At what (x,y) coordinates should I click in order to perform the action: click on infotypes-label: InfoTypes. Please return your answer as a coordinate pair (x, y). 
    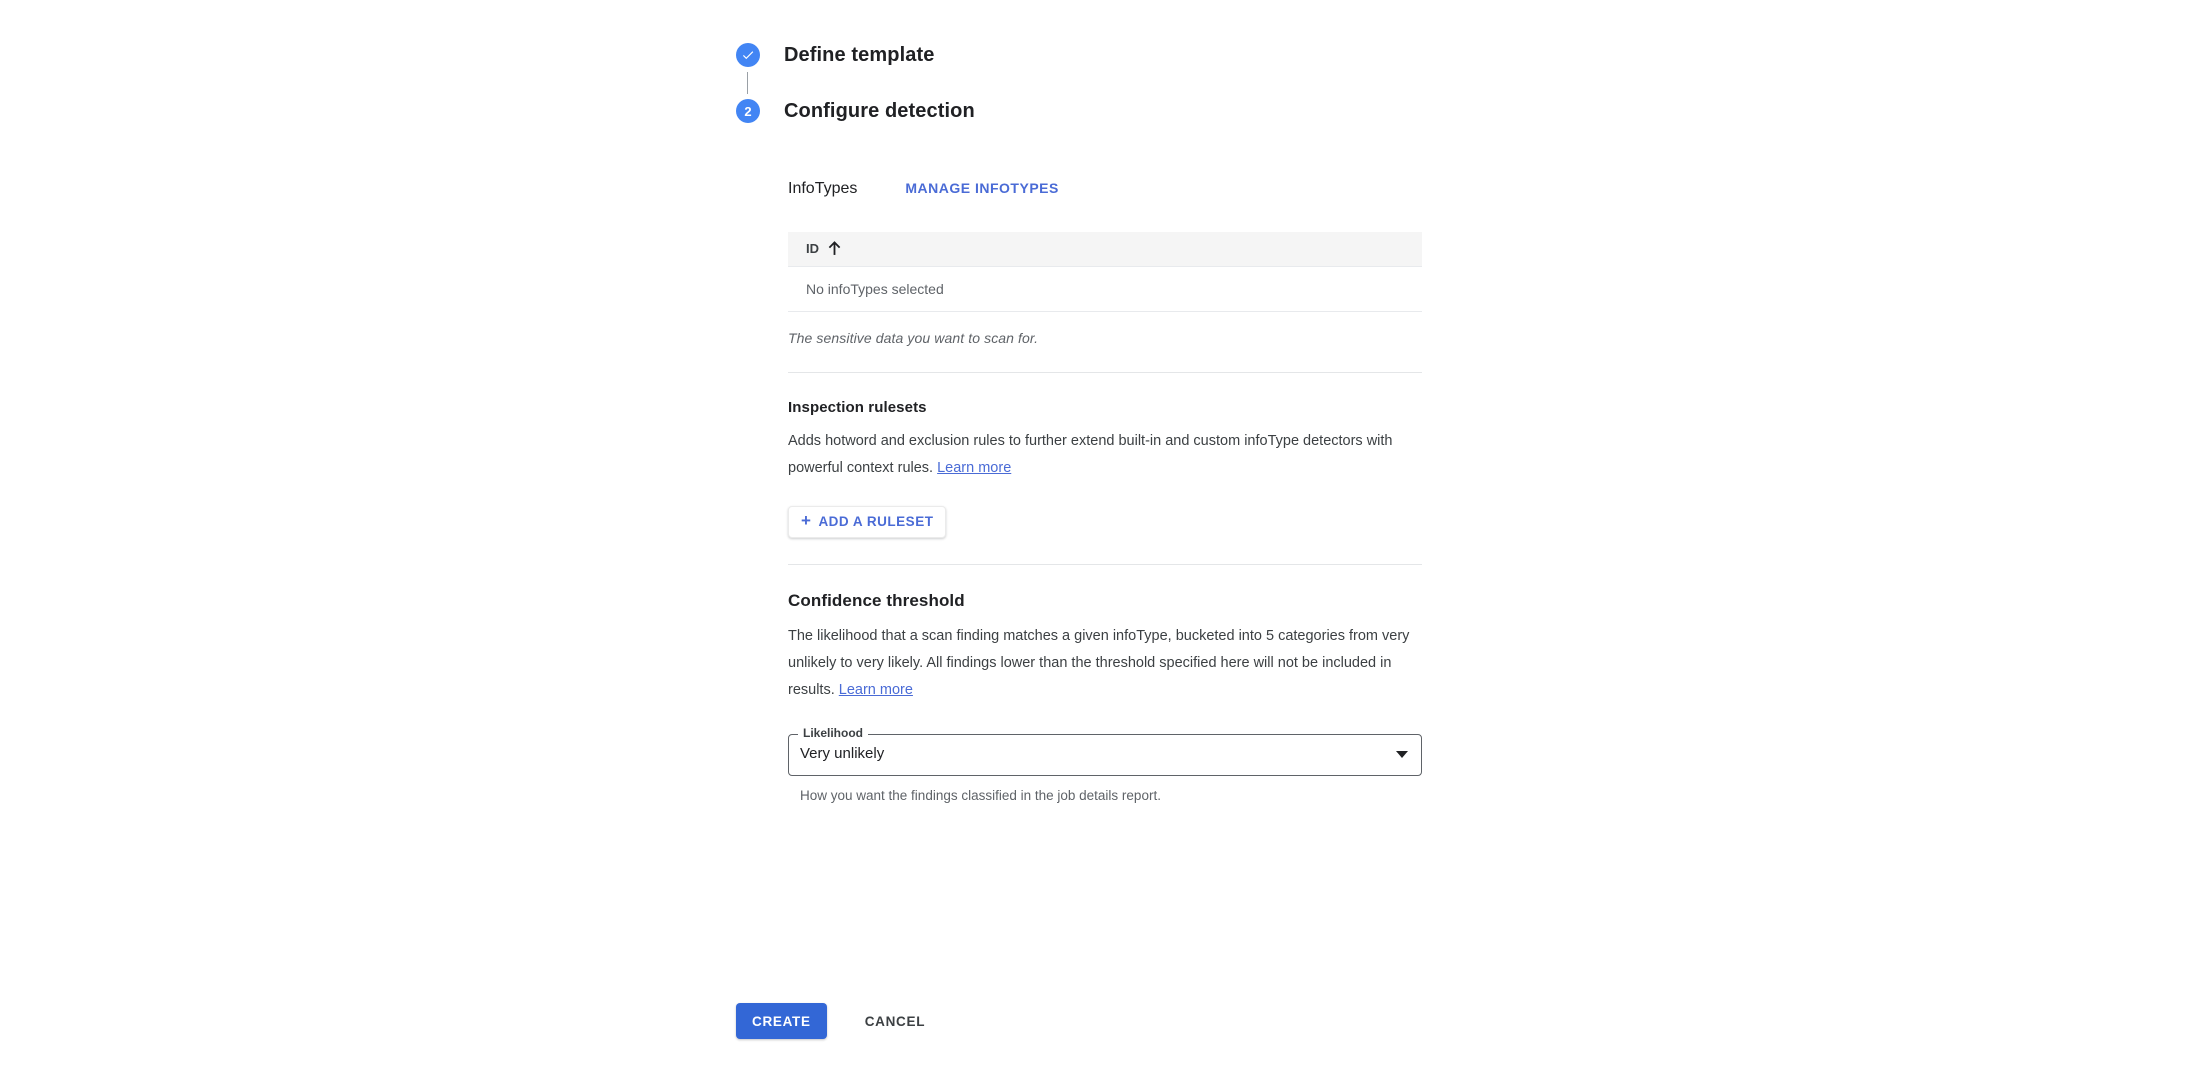
    Looking at the image, I should click on (823, 188).